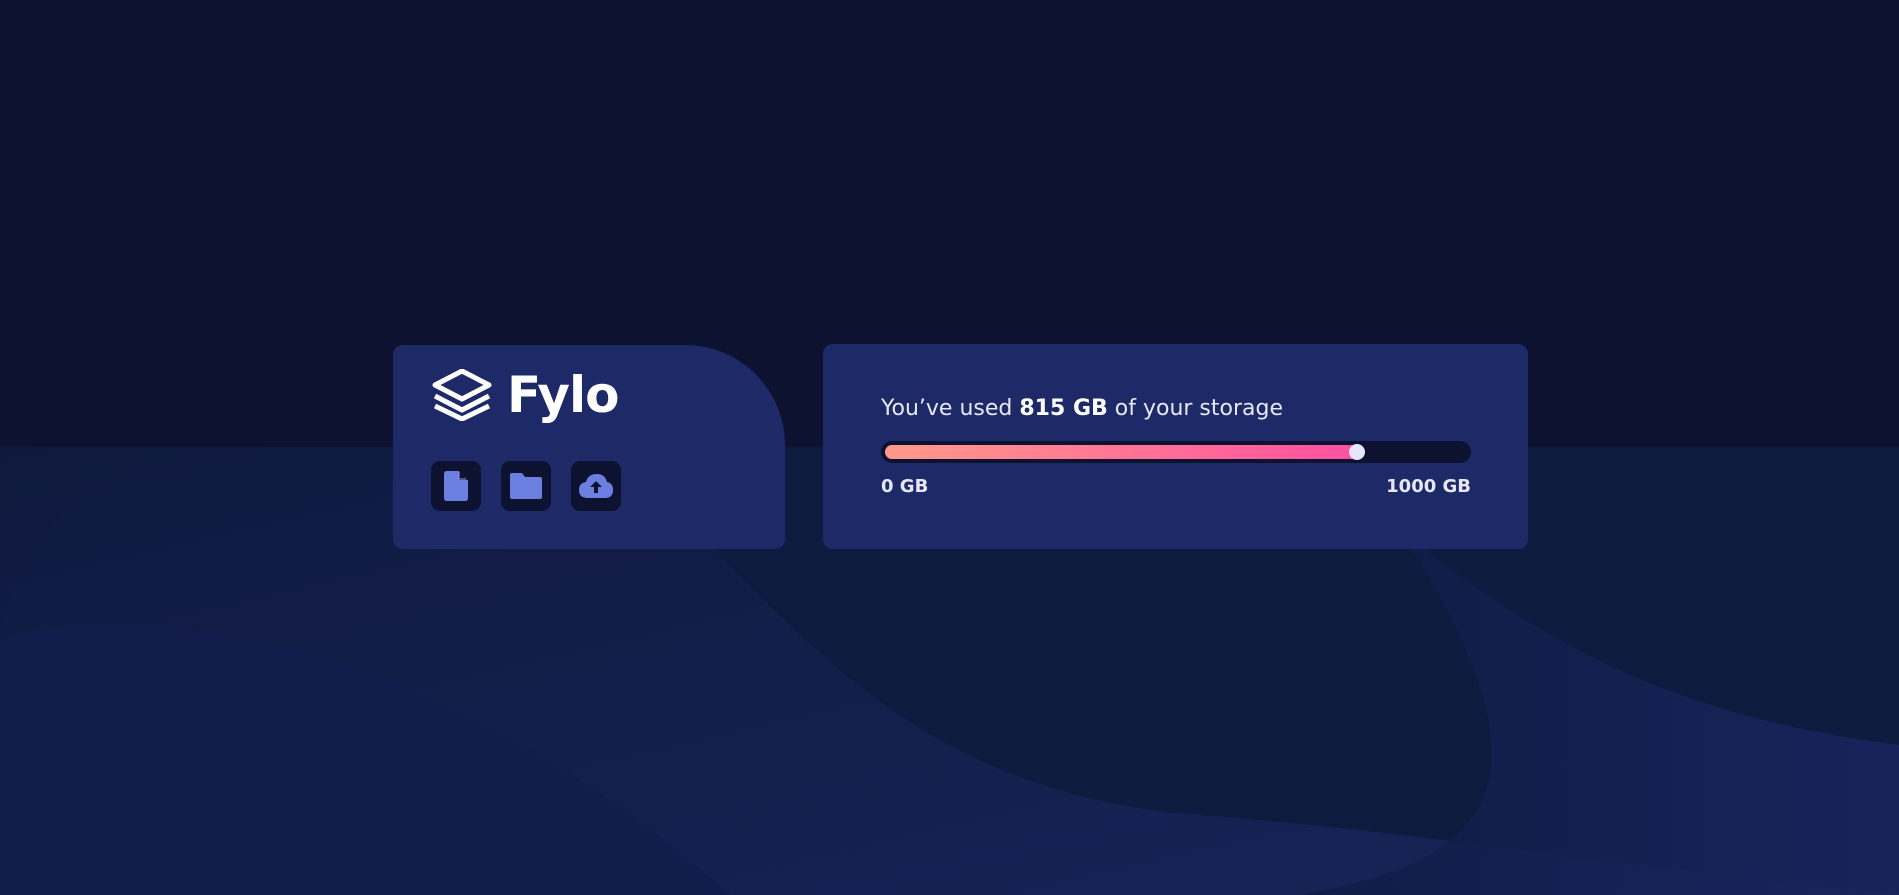  Describe the element at coordinates (1063, 408) in the screenshot. I see `used-amount: 815 GB` at that location.